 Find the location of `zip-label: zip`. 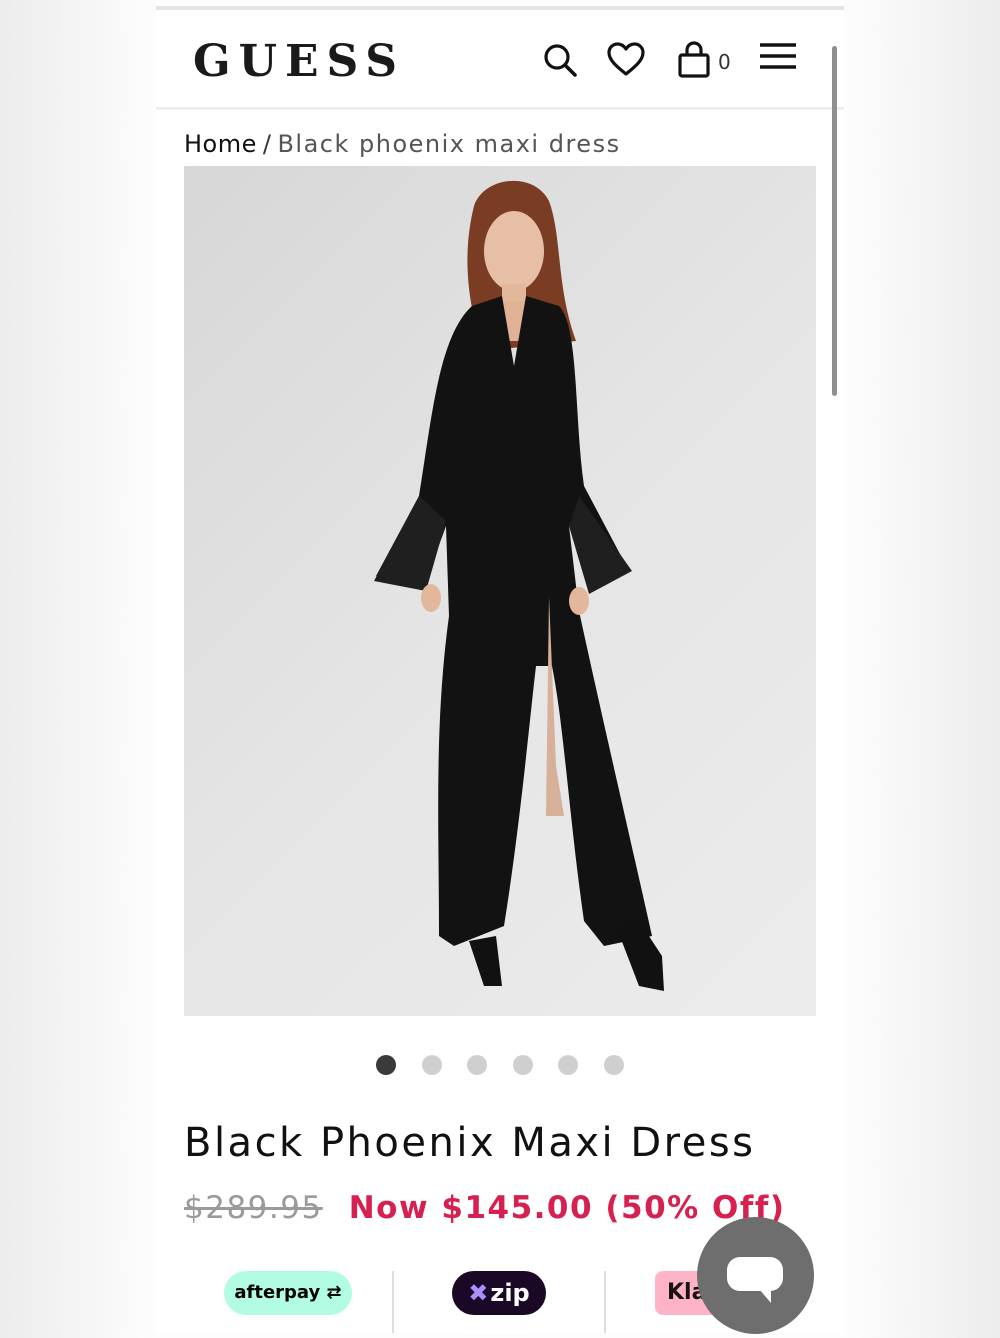

zip-label: zip is located at coordinates (510, 1293).